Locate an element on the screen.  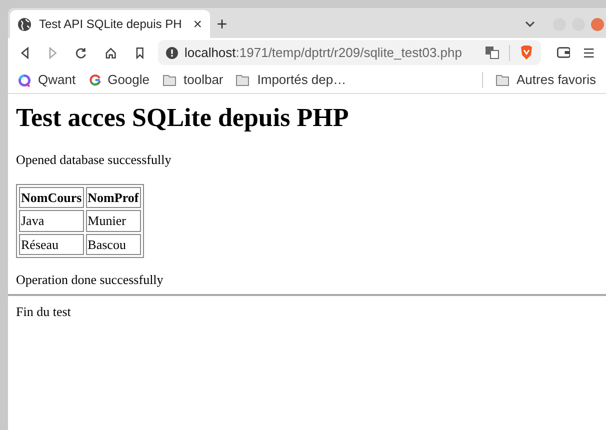
translate-icon is located at coordinates (491, 52).